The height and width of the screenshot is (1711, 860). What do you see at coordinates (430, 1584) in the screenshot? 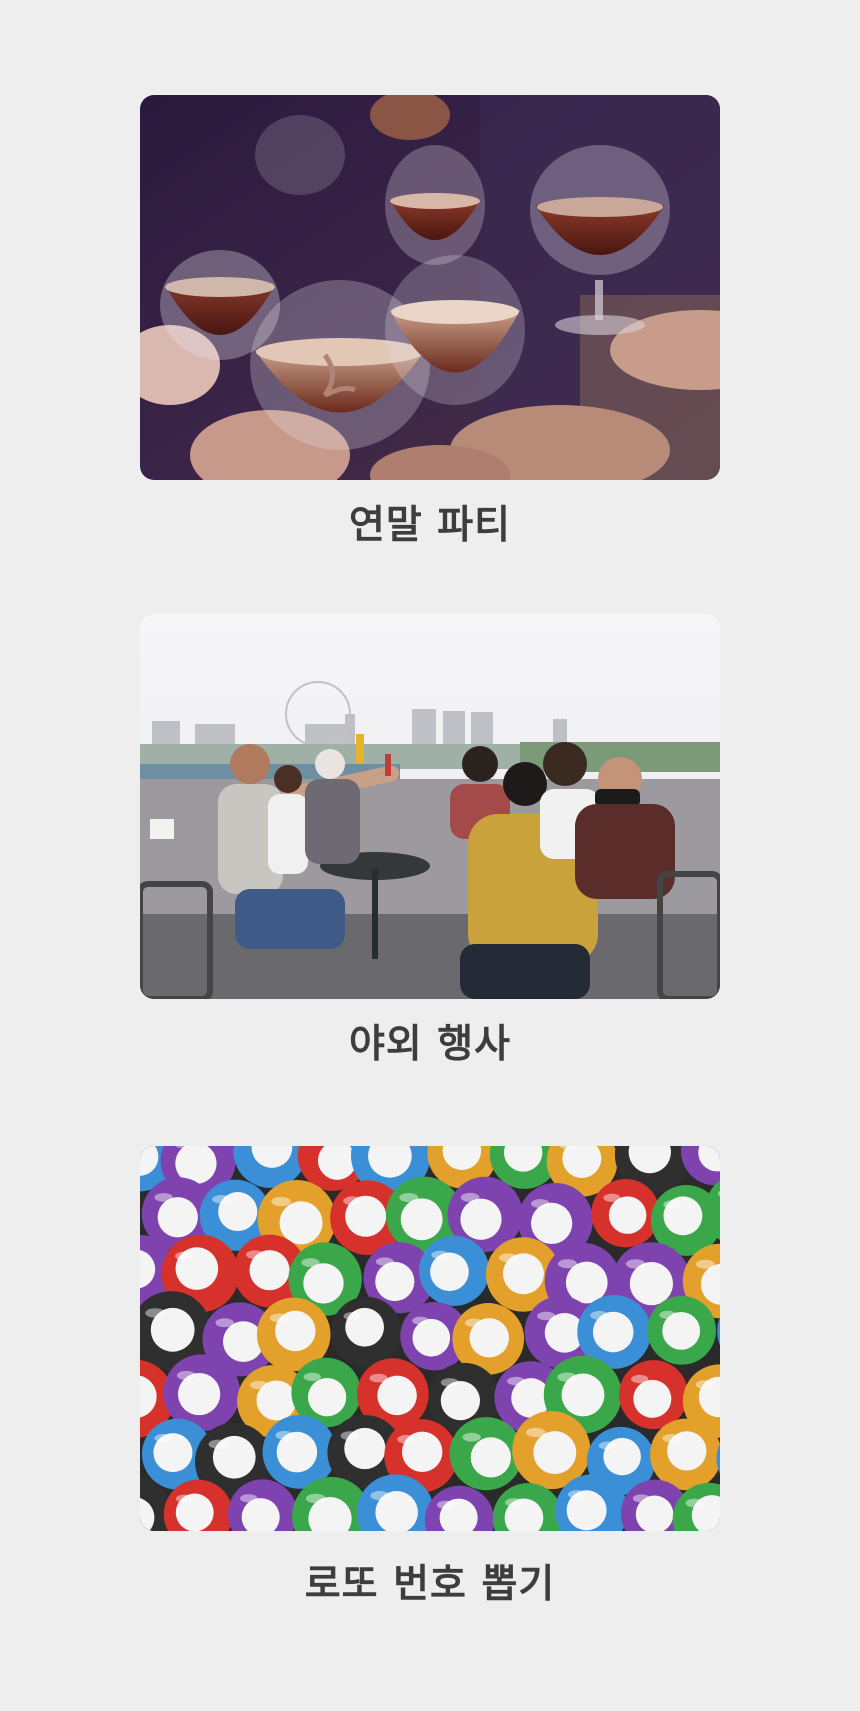
I see `event-card-title: 로또 번호 뽑기` at bounding box center [430, 1584].